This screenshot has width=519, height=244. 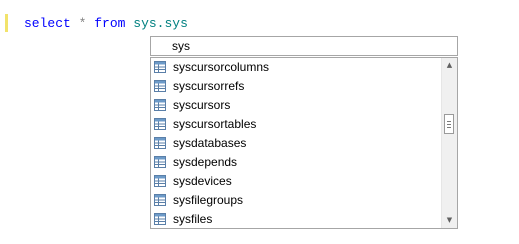 I want to click on list-item-syscursorcolumns: syscursorcolumns, so click(x=296, y=67).